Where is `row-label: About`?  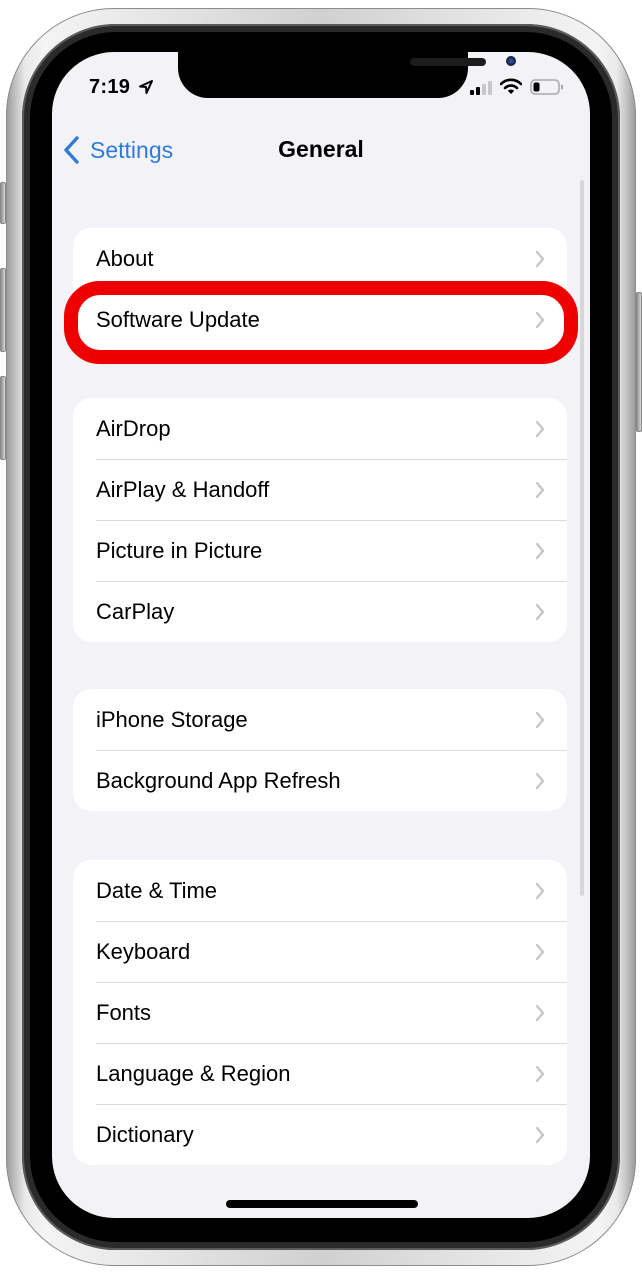 row-label: About is located at coordinates (125, 258).